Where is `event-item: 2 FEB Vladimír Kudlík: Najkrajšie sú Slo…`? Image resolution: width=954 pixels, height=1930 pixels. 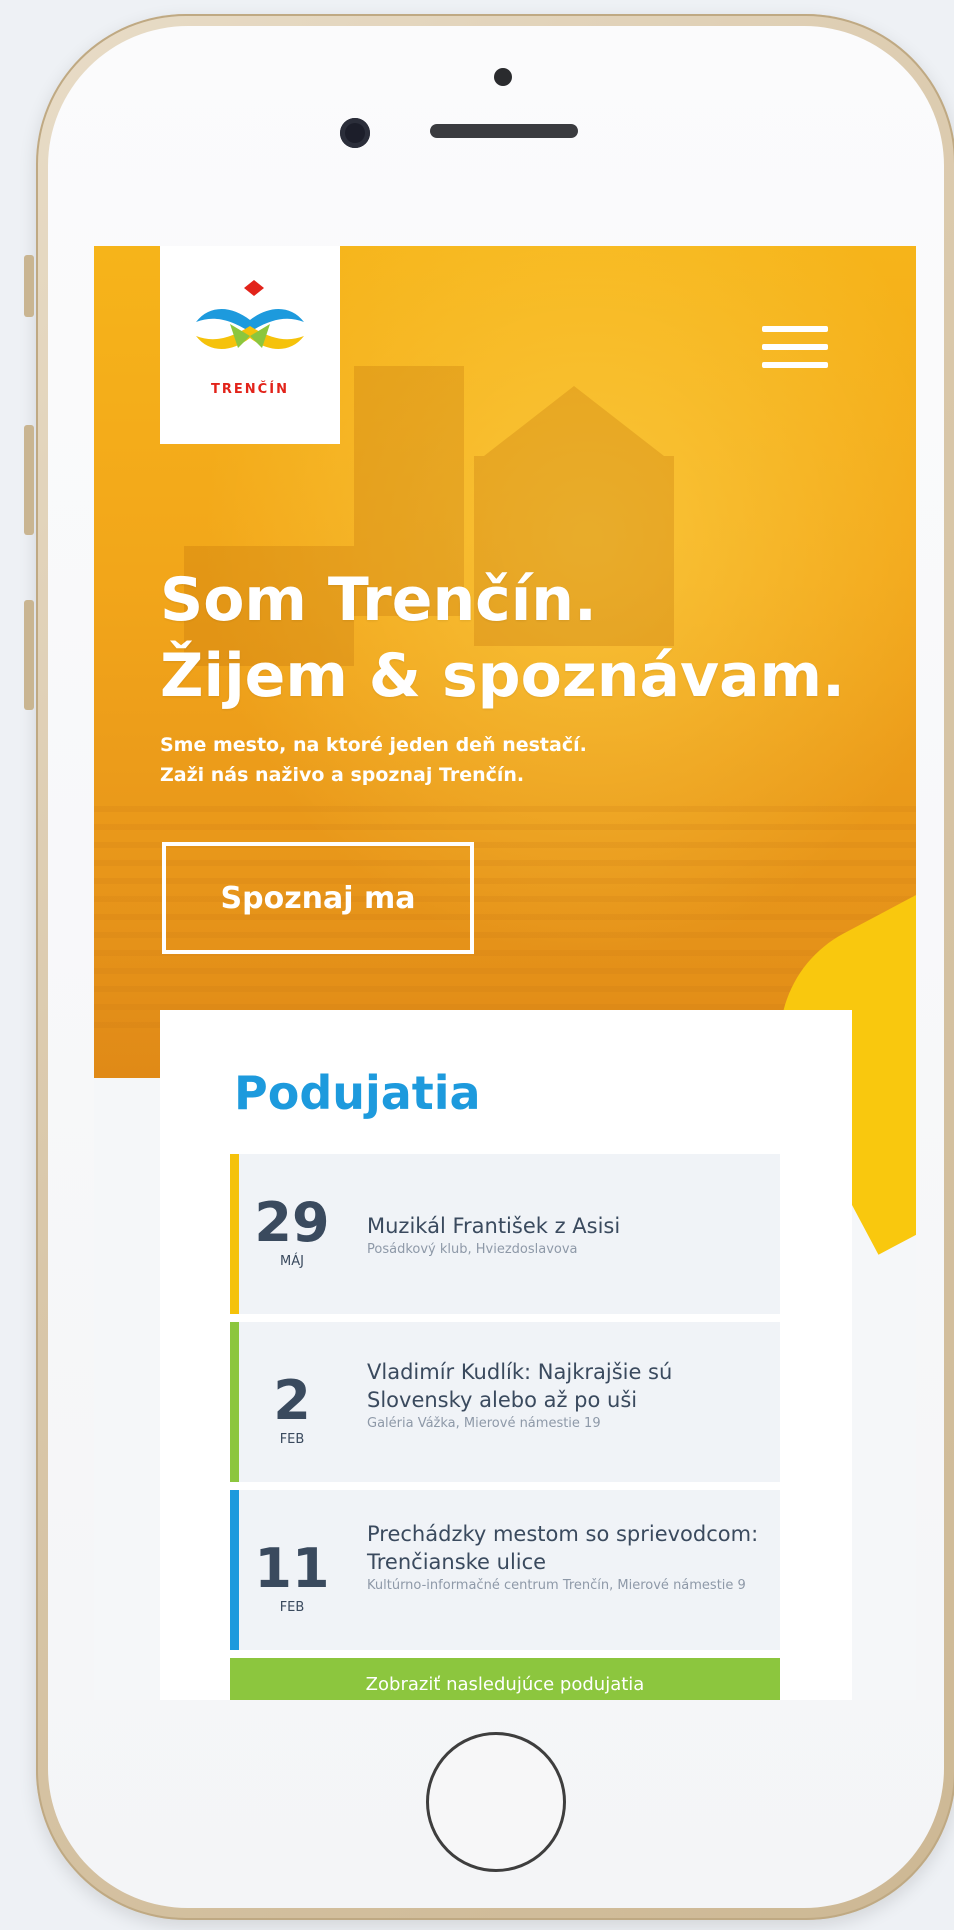 event-item: 2 FEB Vladimír Kudlík: Najkrajšie sú Slo… is located at coordinates (505, 1402).